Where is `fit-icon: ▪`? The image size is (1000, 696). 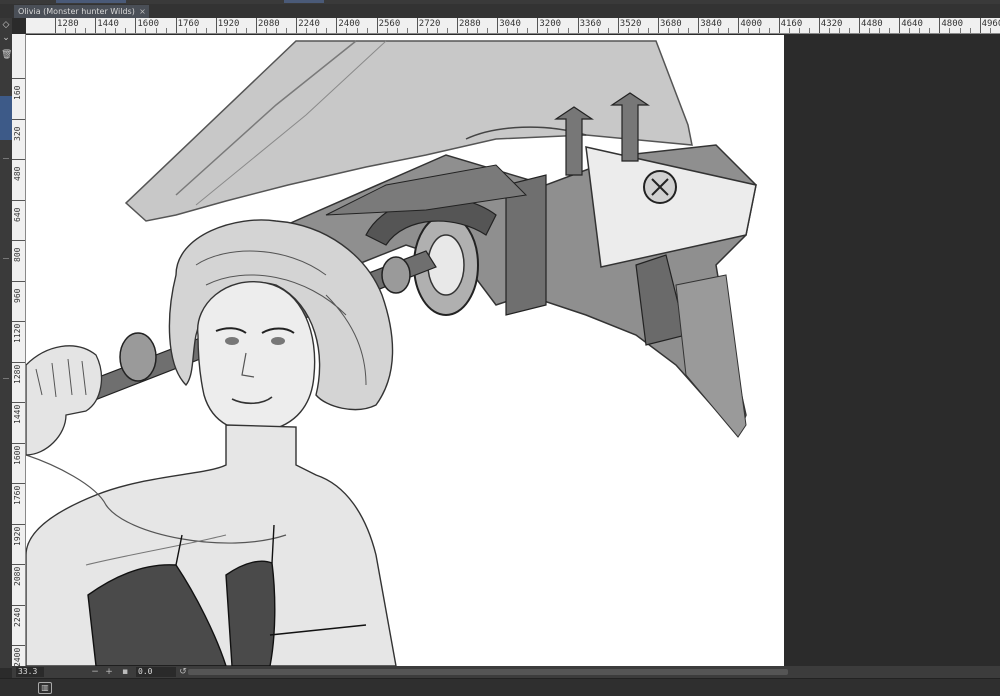 fit-icon: ▪ is located at coordinates (125, 672).